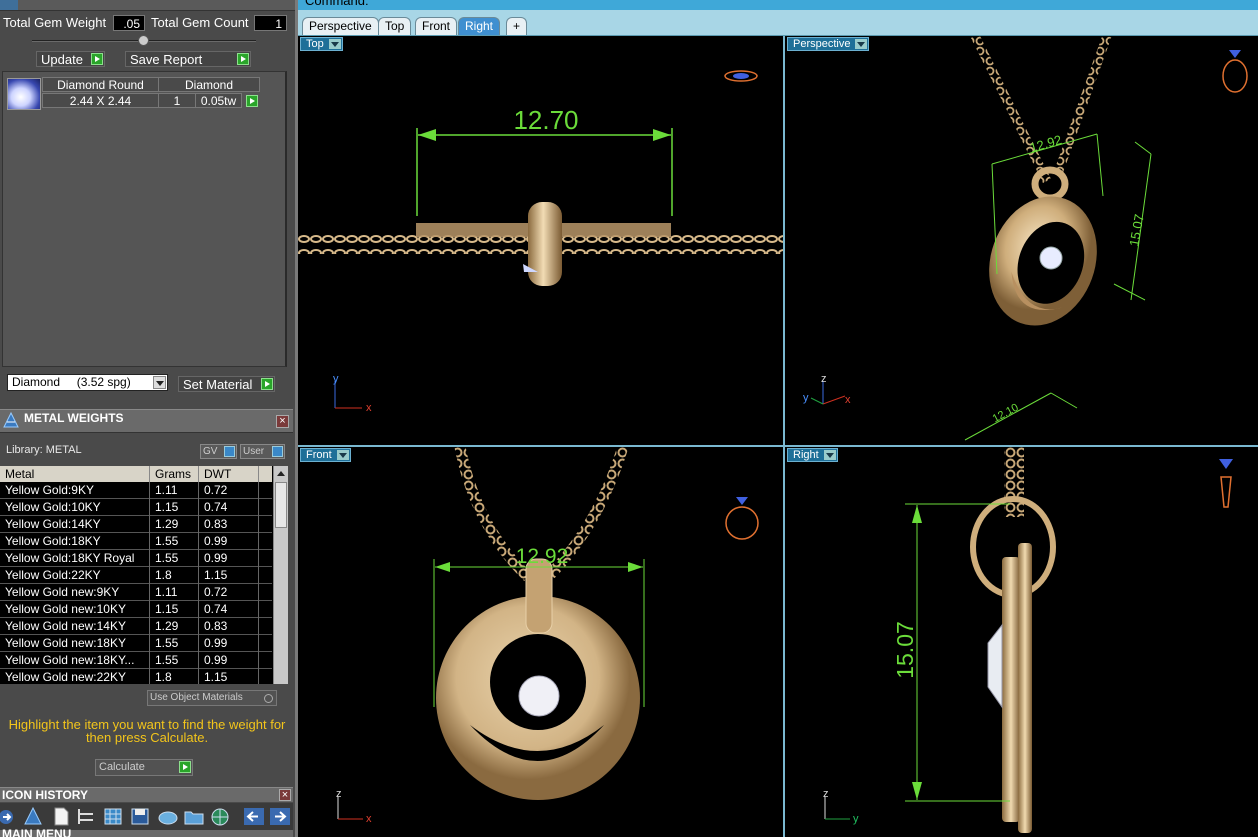  What do you see at coordinates (174, 592) in the screenshot?
I see `cell-grams: 1.11` at bounding box center [174, 592].